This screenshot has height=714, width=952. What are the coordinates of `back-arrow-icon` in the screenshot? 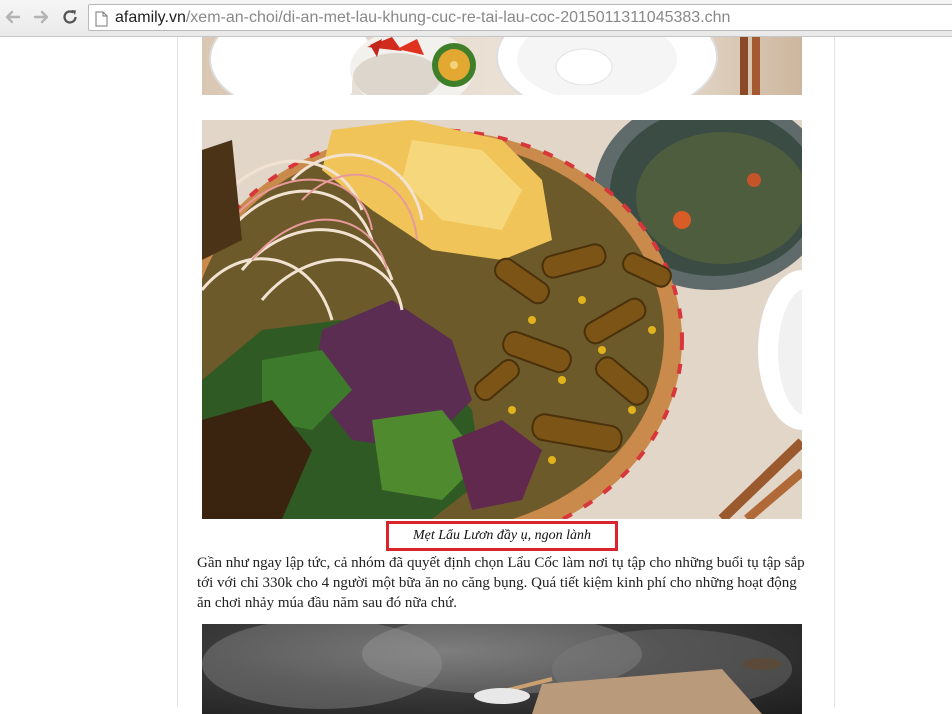 It's located at (13, 17).